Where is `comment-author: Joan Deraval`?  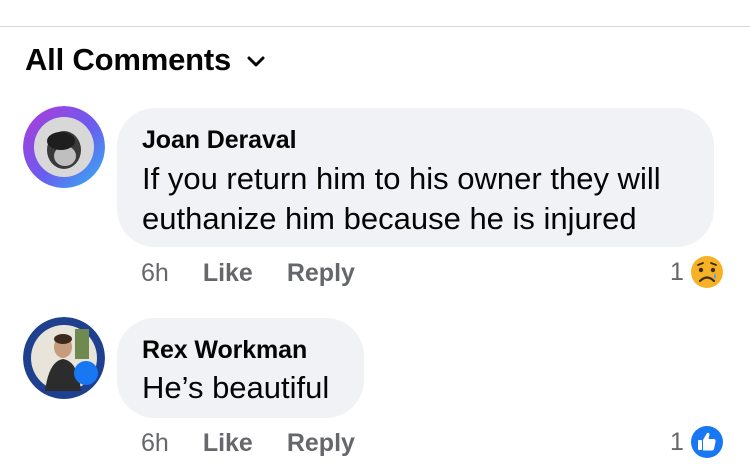 comment-author: Joan Deraval is located at coordinates (219, 140).